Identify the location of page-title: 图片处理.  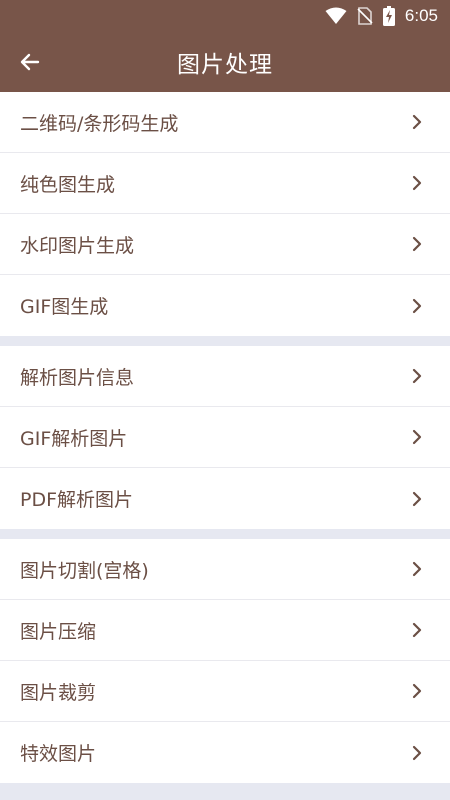
(225, 65).